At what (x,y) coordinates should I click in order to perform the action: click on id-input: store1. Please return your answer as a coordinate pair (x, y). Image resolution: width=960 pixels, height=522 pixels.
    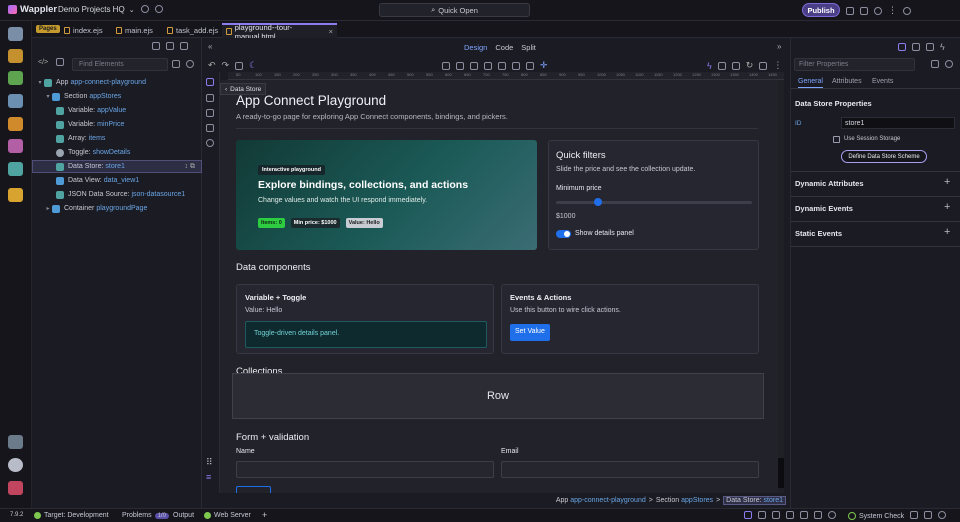
    Looking at the image, I should click on (898, 123).